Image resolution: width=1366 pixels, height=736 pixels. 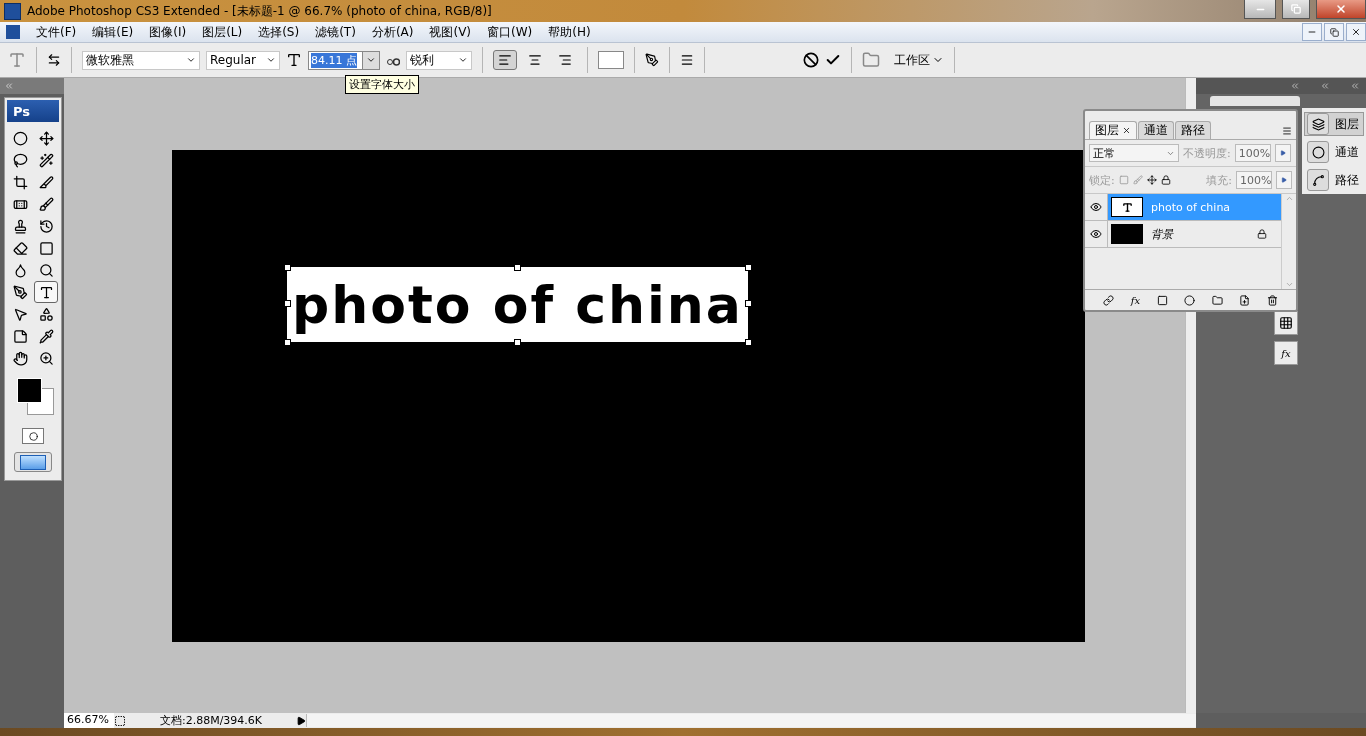 I want to click on opacity-field: 100%, so click(x=1252, y=153).